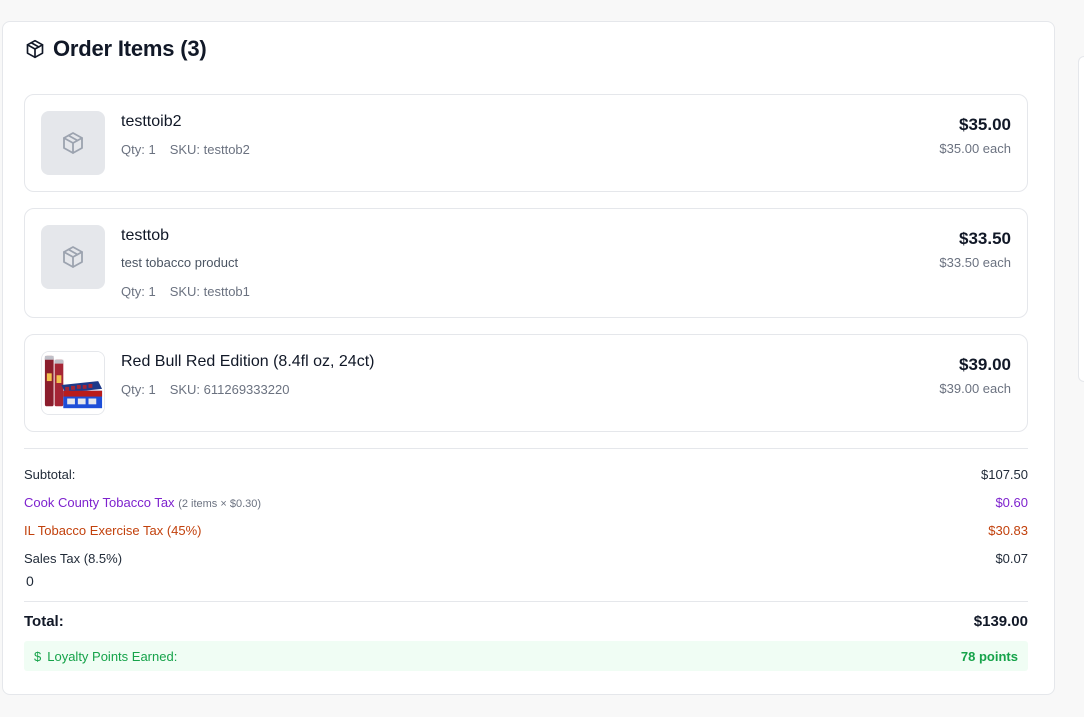 This screenshot has width=1084, height=717. Describe the element at coordinates (526, 621) in the screenshot. I see `total-row: Total: $139.00` at that location.